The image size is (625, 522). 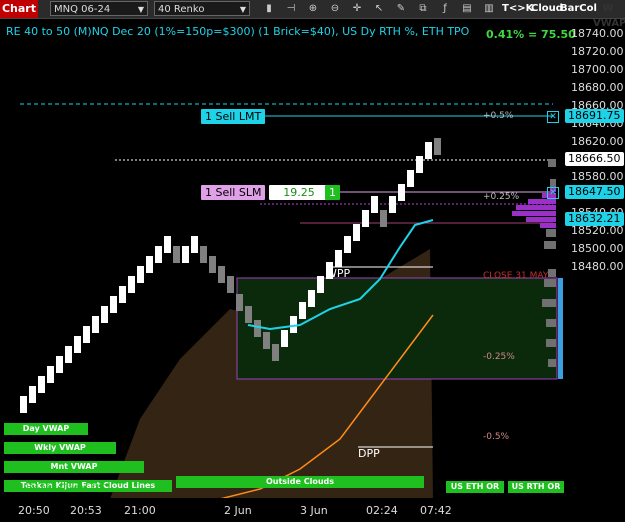 I want to click on us-rth-or-toggle: US RTH OR, so click(x=536, y=487).